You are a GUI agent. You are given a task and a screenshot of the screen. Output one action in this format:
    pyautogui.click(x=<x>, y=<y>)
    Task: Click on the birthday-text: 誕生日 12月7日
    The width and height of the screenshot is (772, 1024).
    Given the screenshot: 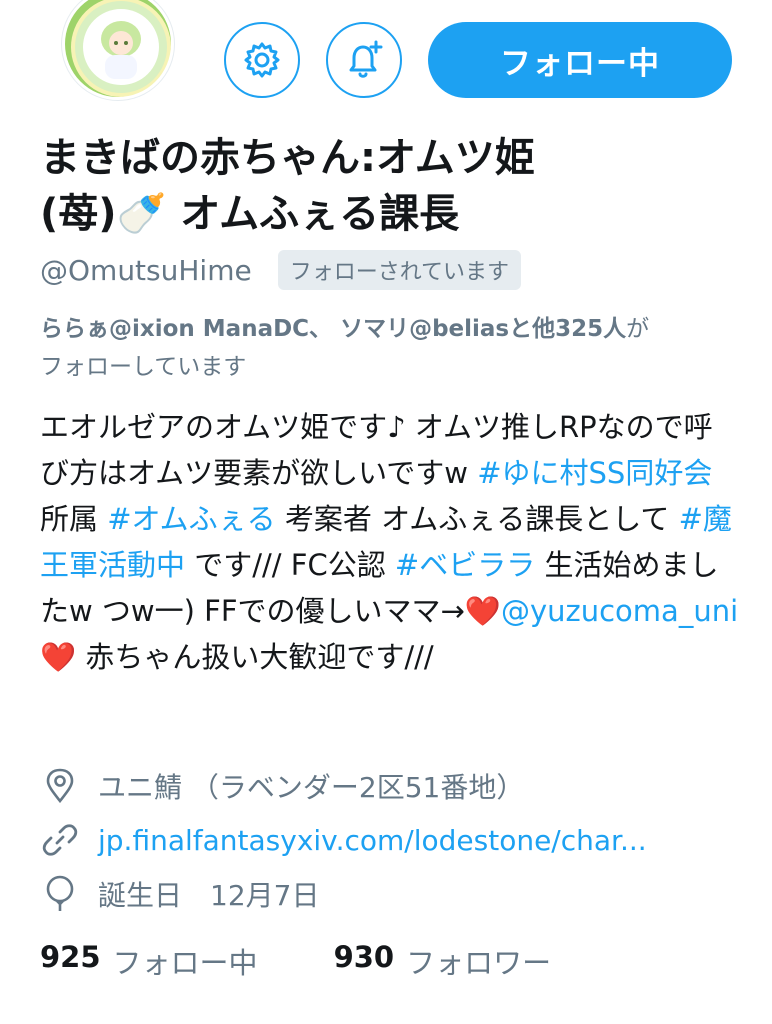 What is the action you would take?
    pyautogui.click(x=209, y=895)
    